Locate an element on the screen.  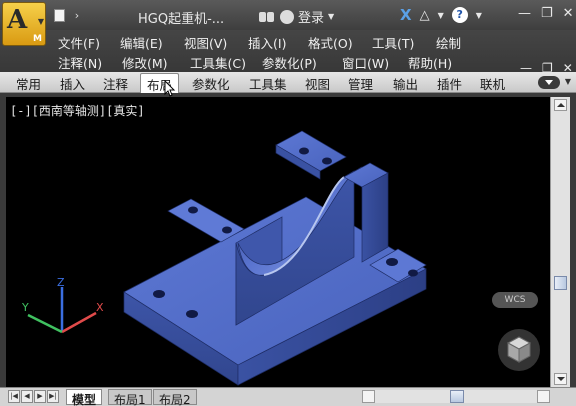
binoculars-icon is located at coordinates (267, 17).